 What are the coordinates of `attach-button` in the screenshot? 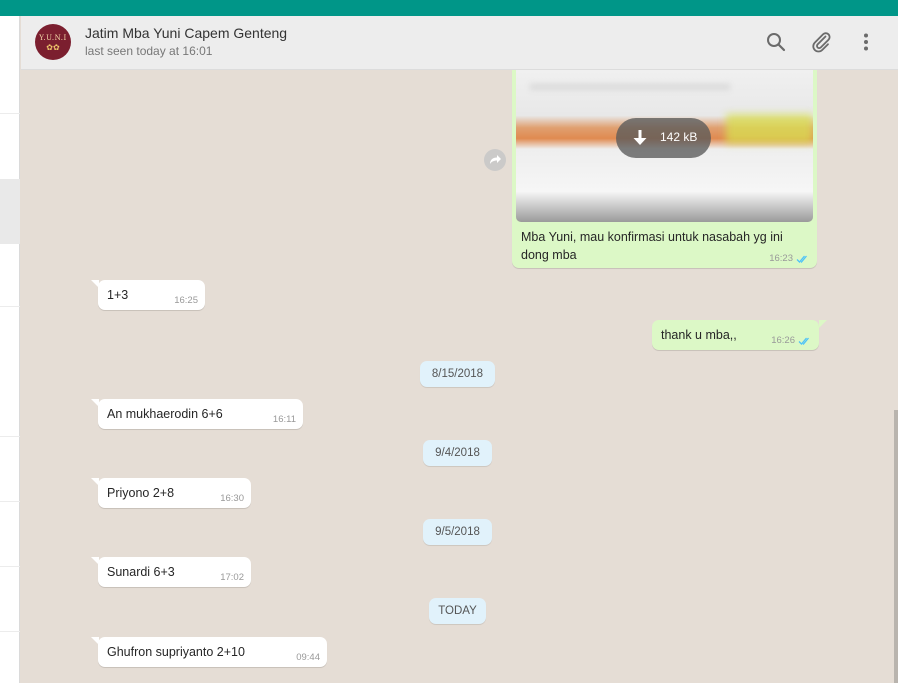 It's located at (821, 42).